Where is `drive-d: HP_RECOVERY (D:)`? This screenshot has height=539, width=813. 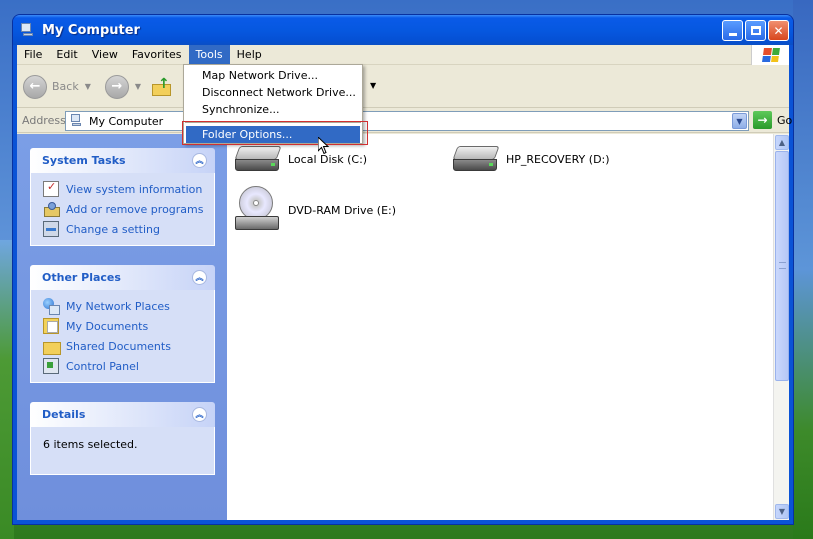
drive-d: HP_RECOVERY (D:) is located at coordinates (531, 159).